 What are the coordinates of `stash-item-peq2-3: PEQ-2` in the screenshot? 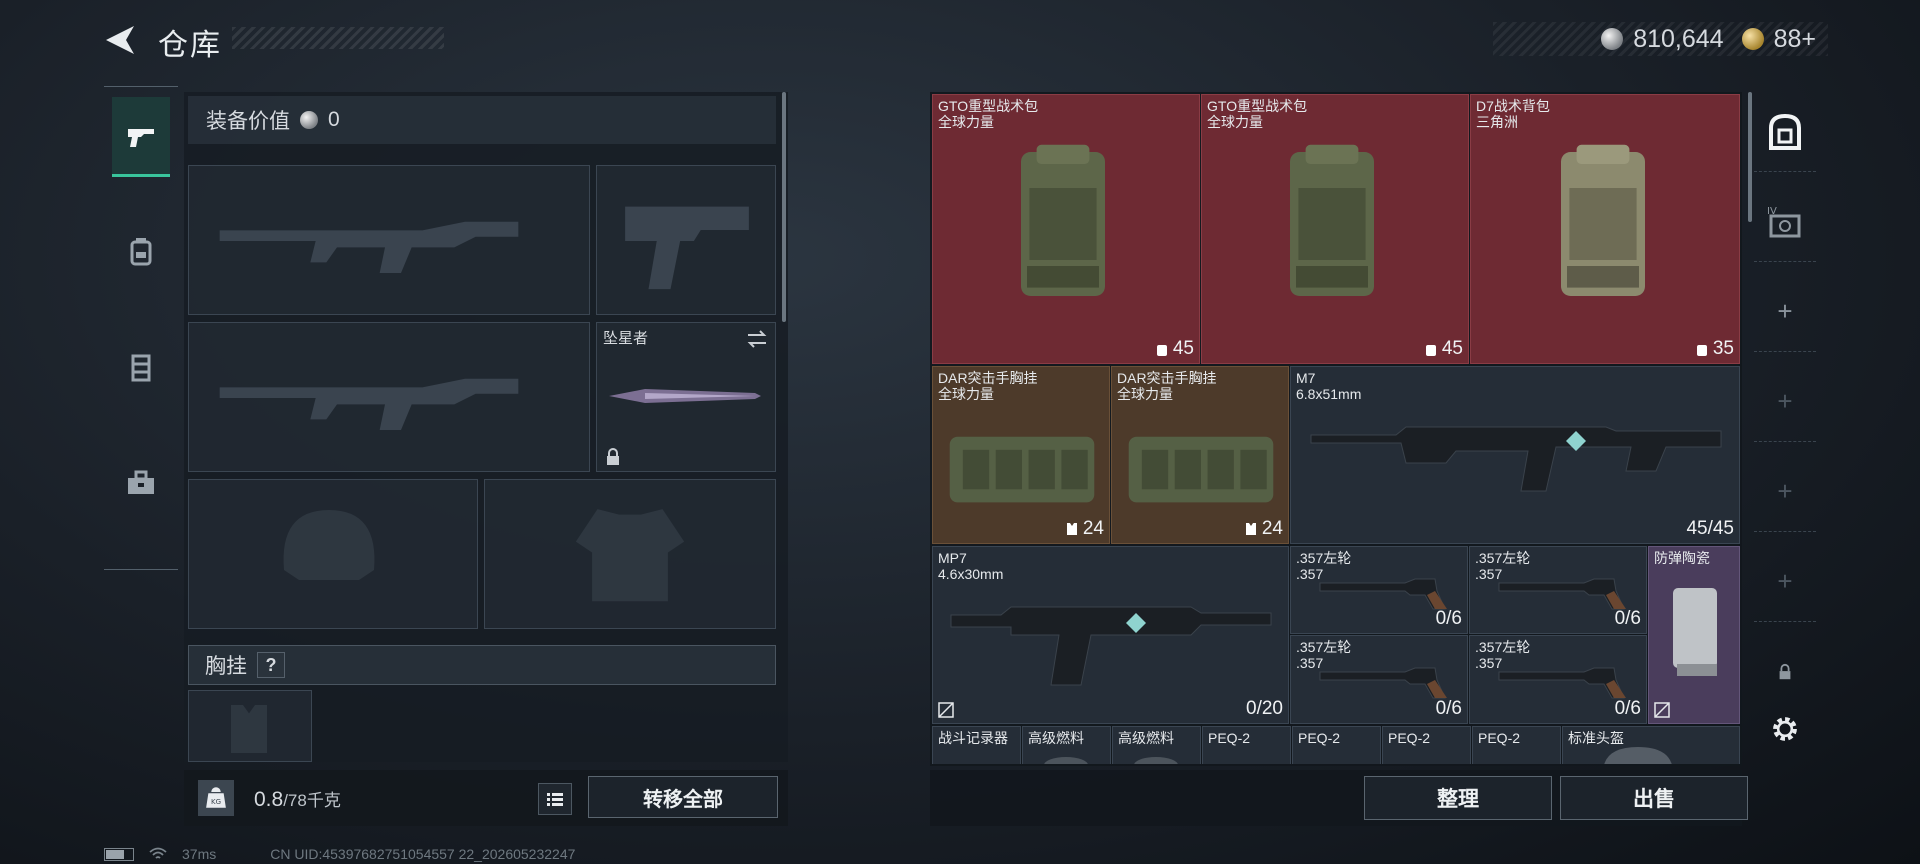 It's located at (1426, 745).